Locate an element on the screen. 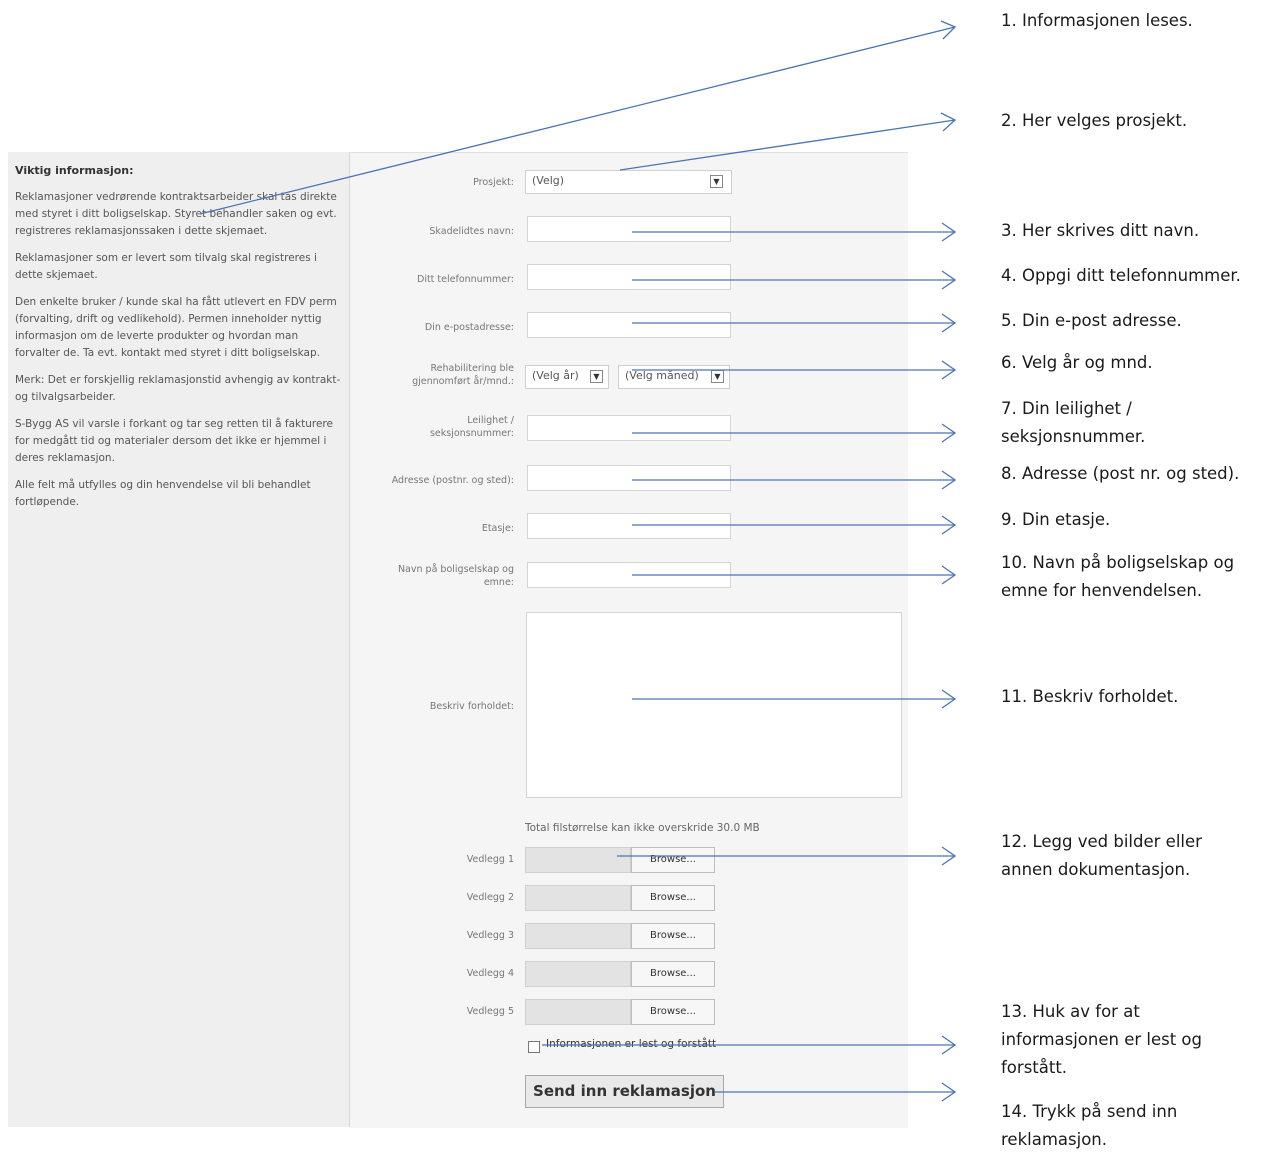  annotation-12-line: annen dokumentasjon. is located at coordinates (1096, 869).